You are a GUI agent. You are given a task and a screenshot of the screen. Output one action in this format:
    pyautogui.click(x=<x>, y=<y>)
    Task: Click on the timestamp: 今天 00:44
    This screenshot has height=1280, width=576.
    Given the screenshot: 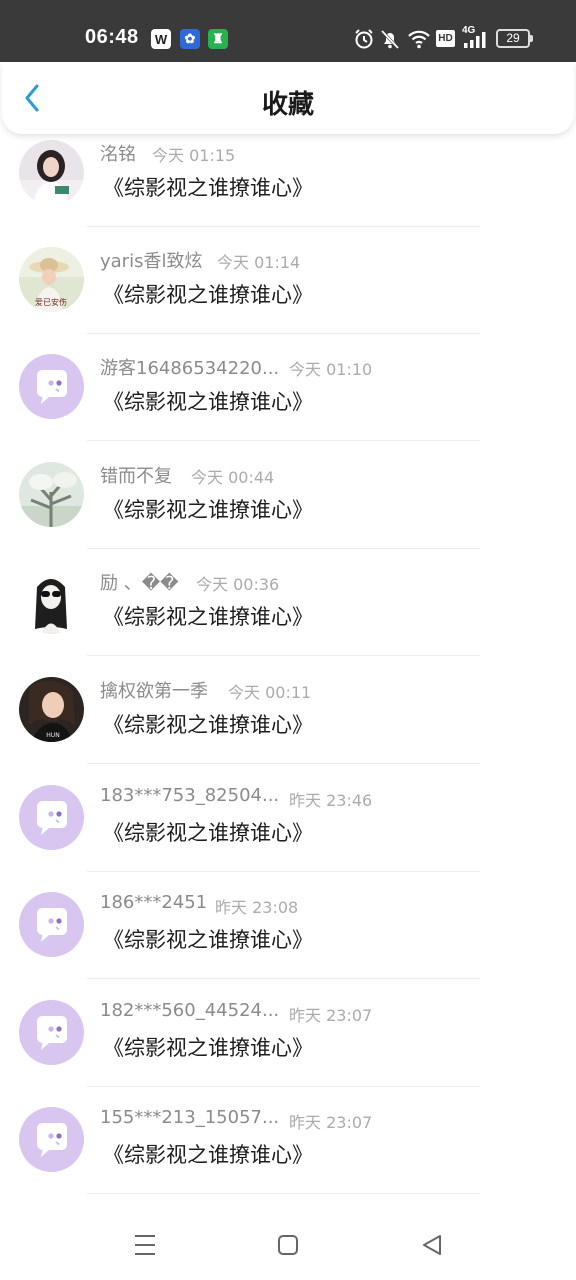 What is the action you would take?
    pyautogui.click(x=233, y=477)
    